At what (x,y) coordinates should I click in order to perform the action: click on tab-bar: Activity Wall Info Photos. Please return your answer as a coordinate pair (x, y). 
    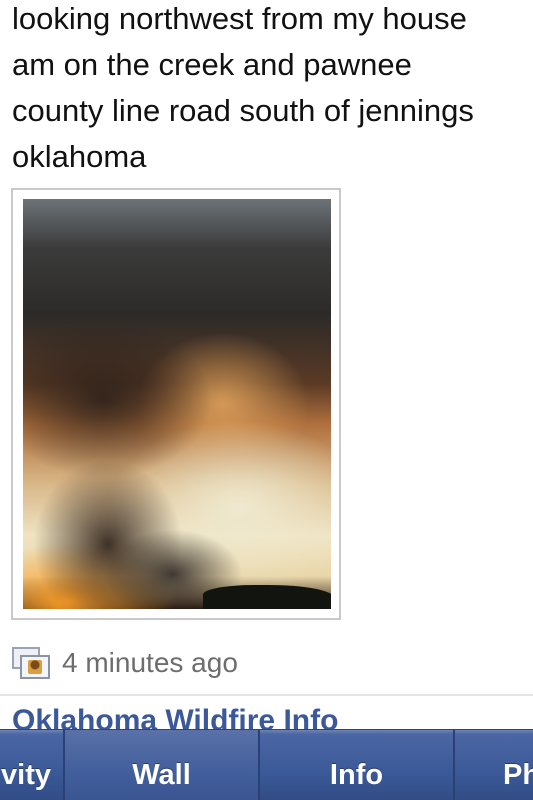
    Looking at the image, I should click on (266, 764).